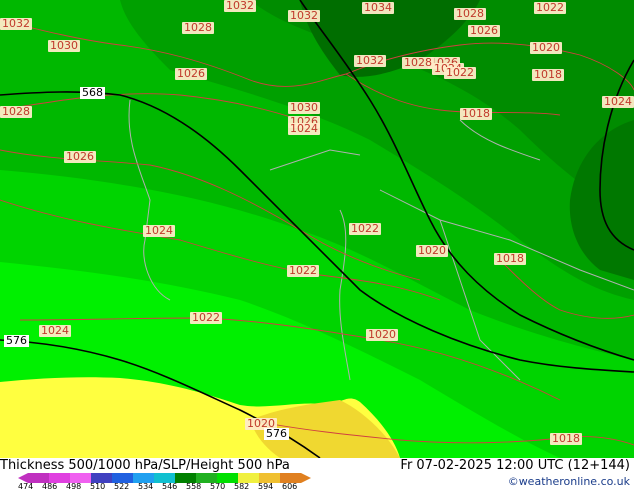 The height and width of the screenshot is (491, 634). What do you see at coordinates (378, 7) in the screenshot?
I see `isobar-label: 1034` at bounding box center [378, 7].